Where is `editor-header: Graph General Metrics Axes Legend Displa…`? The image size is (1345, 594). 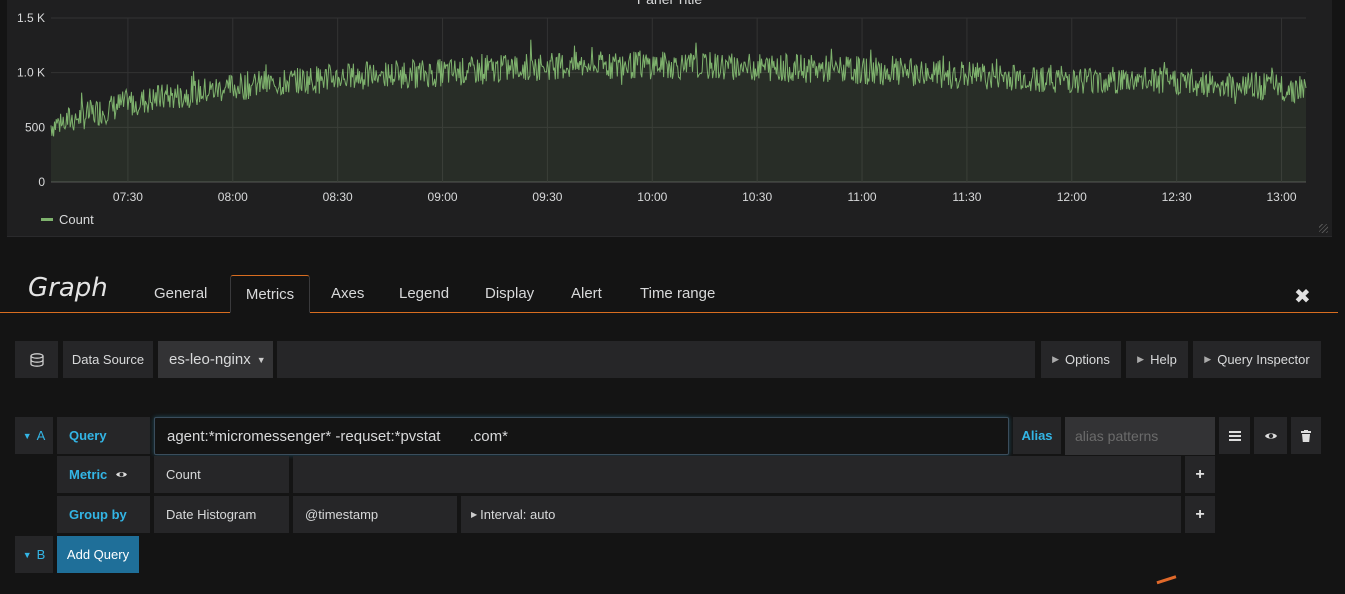 editor-header: Graph General Metrics Axes Legend Displa… is located at coordinates (669, 284).